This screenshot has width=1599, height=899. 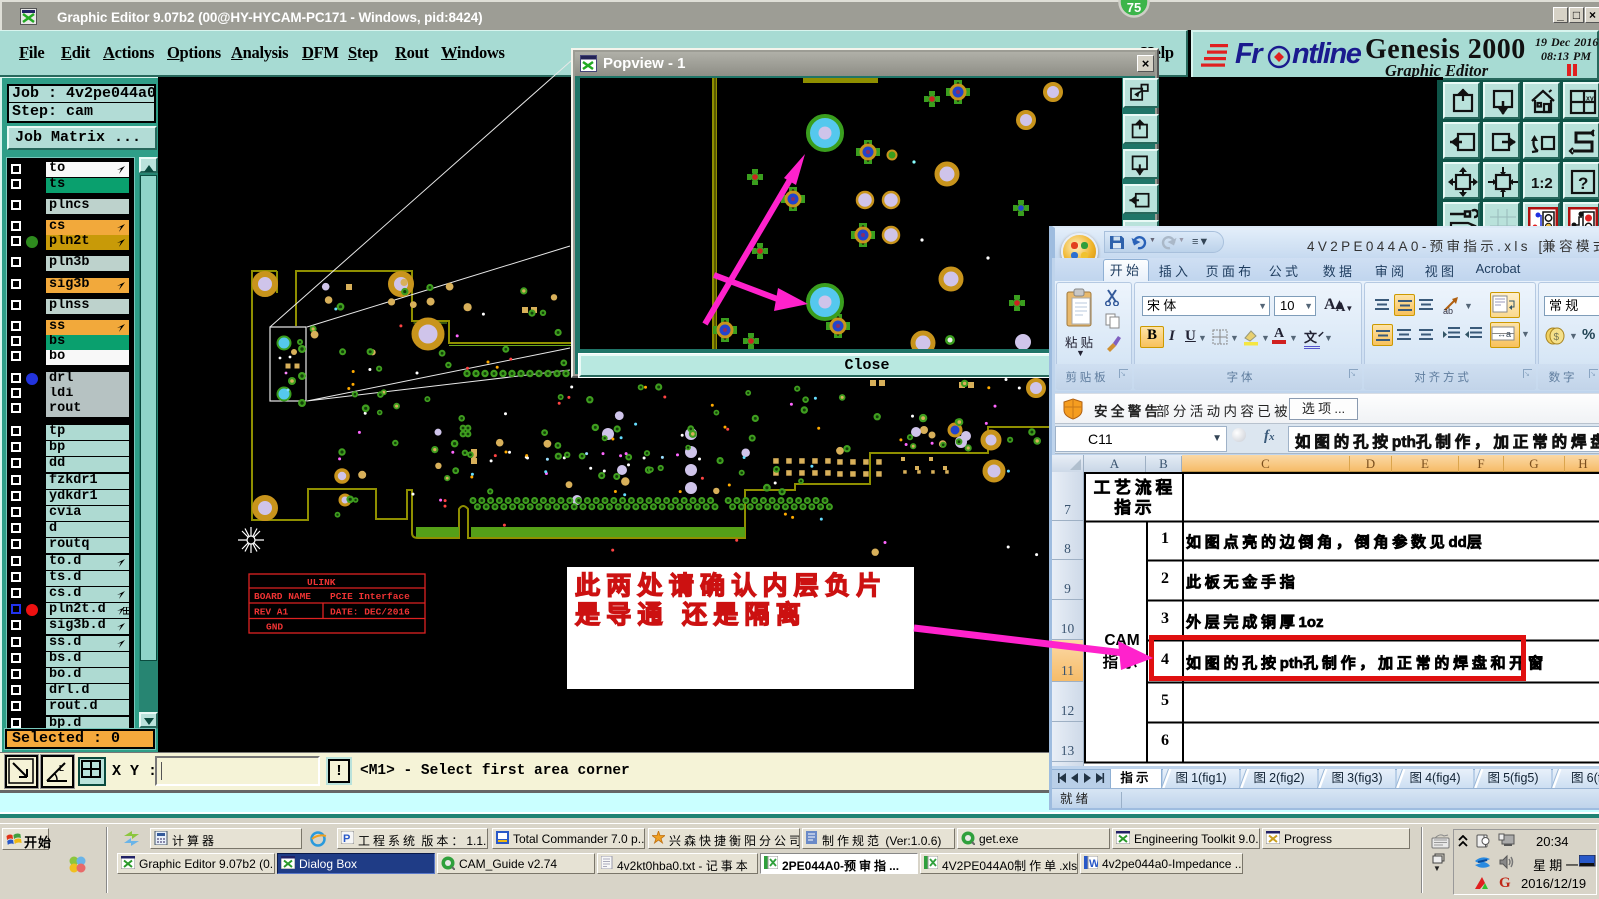 I want to click on svg-text: xy, so click(x=1590, y=99).